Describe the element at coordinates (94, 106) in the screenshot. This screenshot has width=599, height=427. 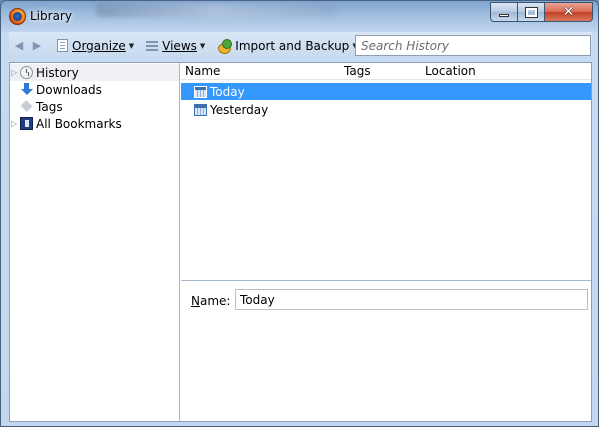
I see `sidebar-item-tags: Tags` at that location.